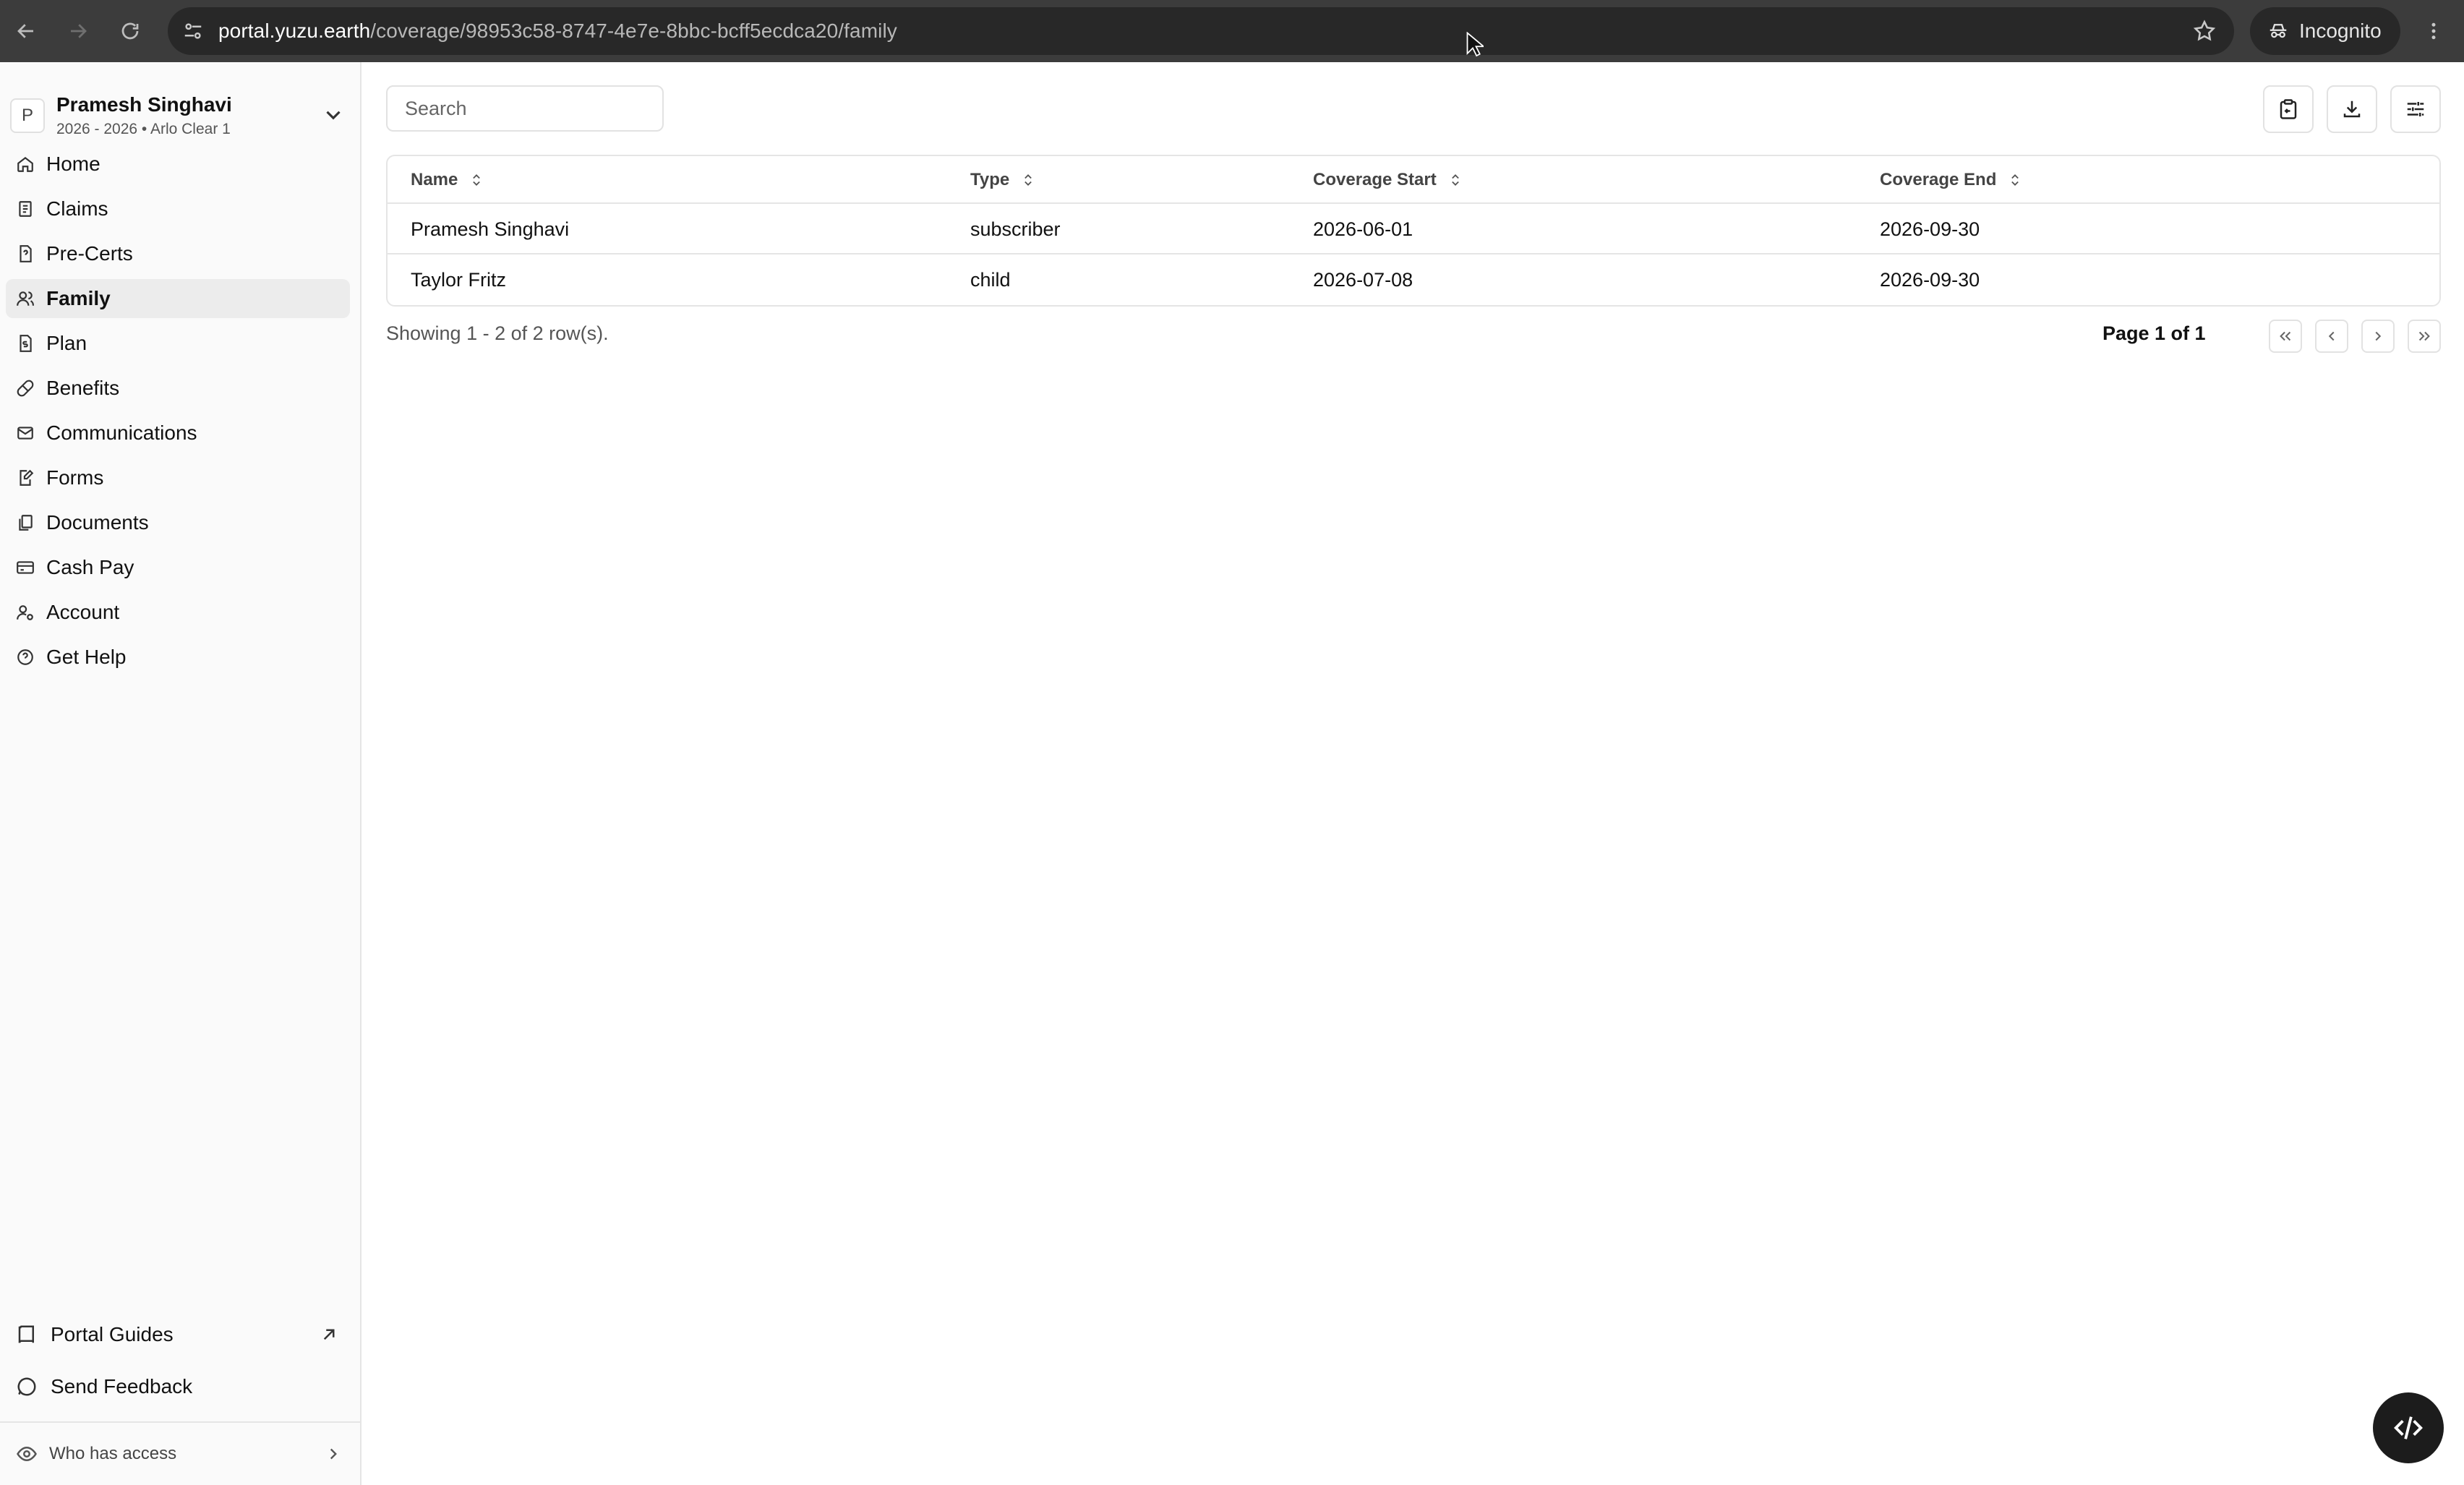  Describe the element at coordinates (2278, 31) in the screenshot. I see `incognito-icon` at that location.